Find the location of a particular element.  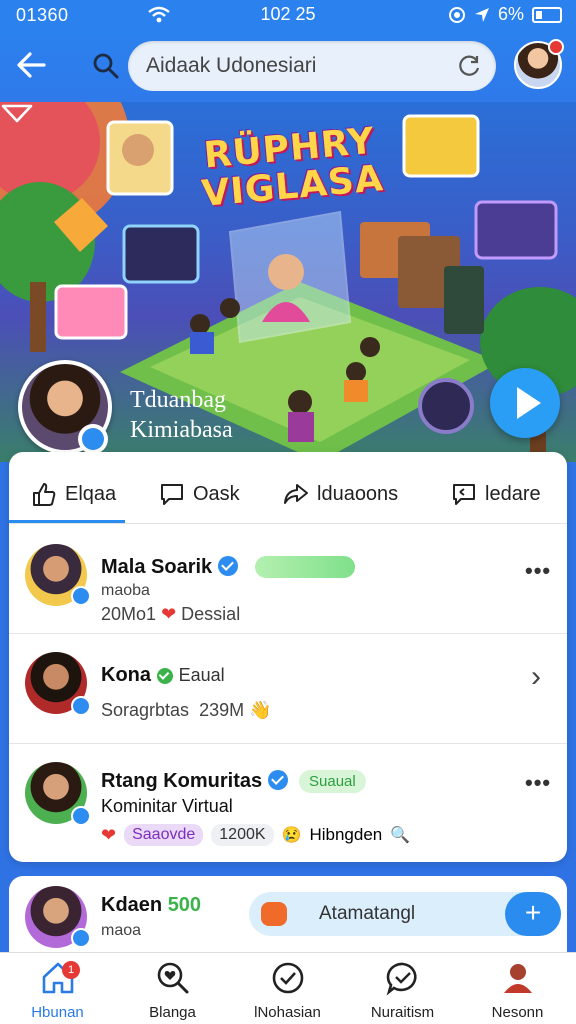

play-button is located at coordinates (525, 403).